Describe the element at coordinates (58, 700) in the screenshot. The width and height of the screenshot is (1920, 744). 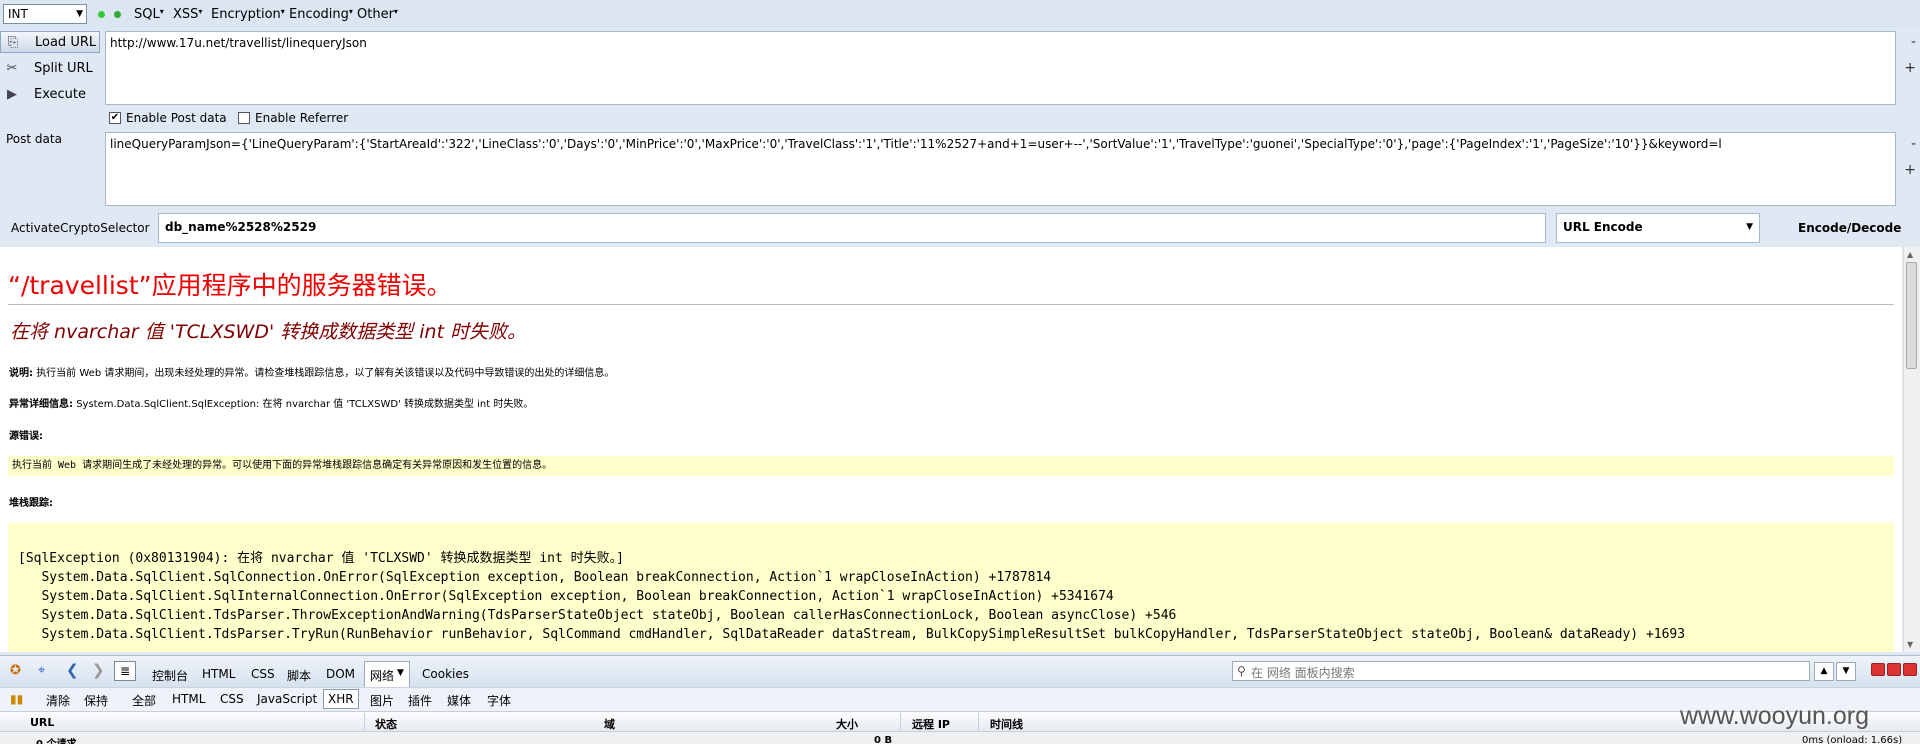
I see `clear-button: 清除` at that location.